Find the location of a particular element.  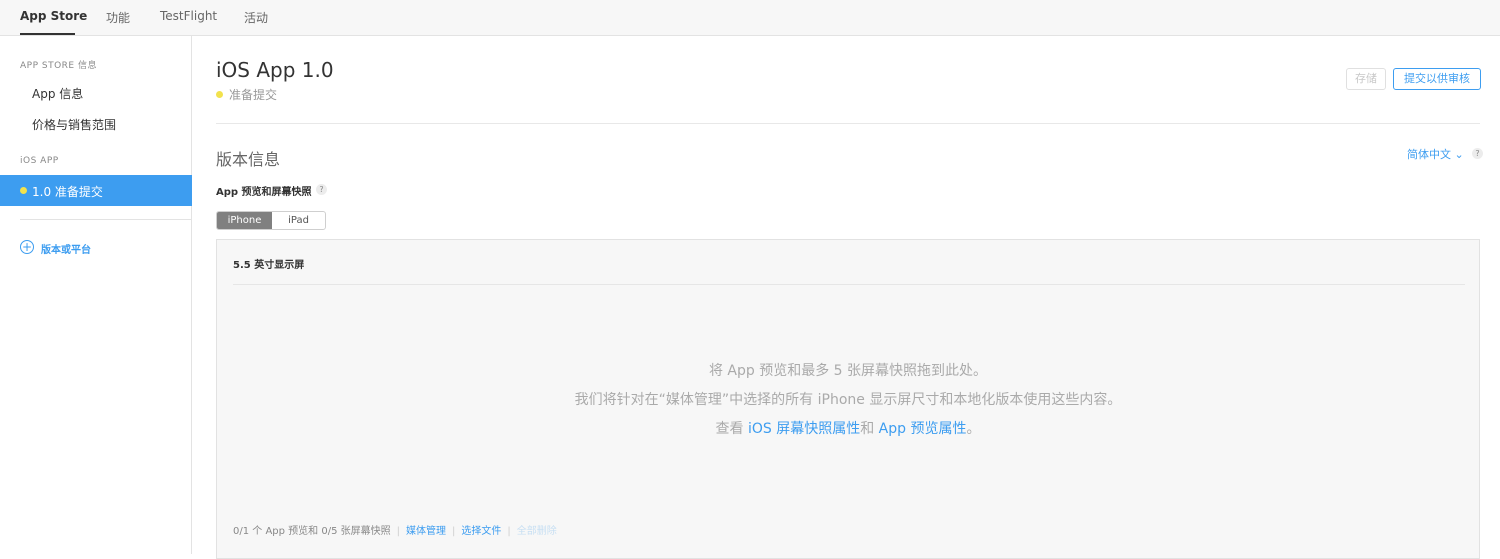

sidebar-heading-ios-app: iOS APP is located at coordinates (39, 161).